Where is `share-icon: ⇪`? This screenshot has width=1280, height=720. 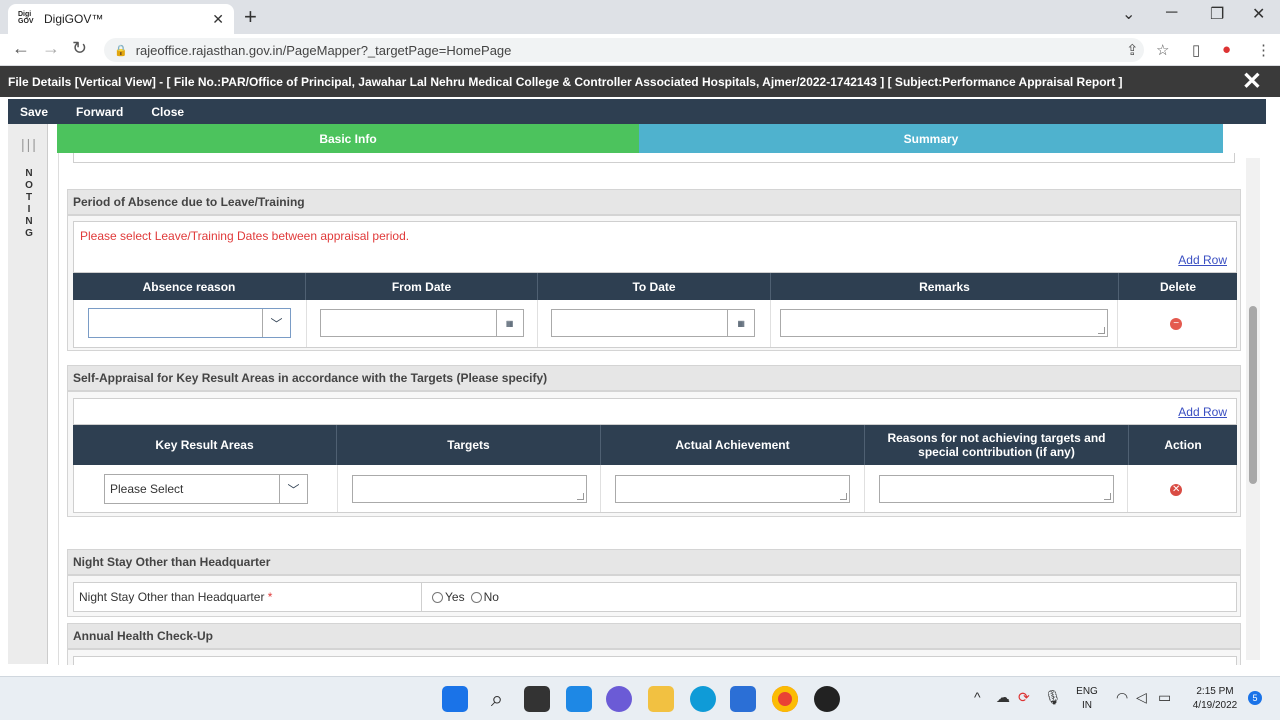 share-icon: ⇪ is located at coordinates (1132, 50).